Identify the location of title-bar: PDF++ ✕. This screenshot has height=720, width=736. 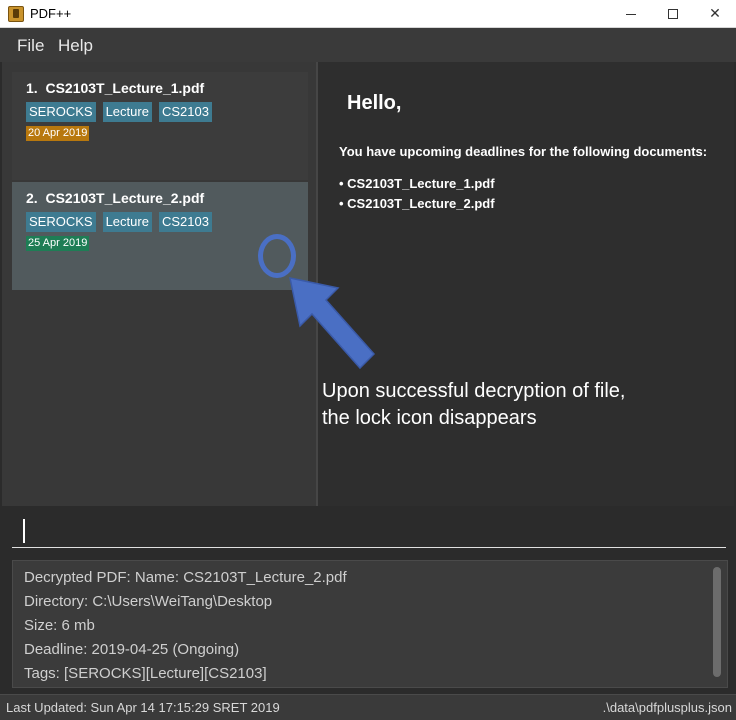
(368, 14).